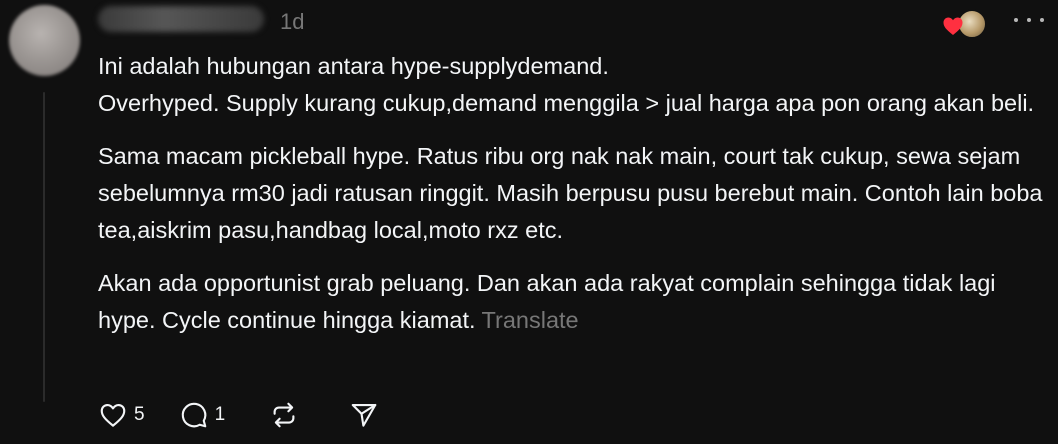 The image size is (1058, 444). I want to click on repost-arrows-icon, so click(284, 415).